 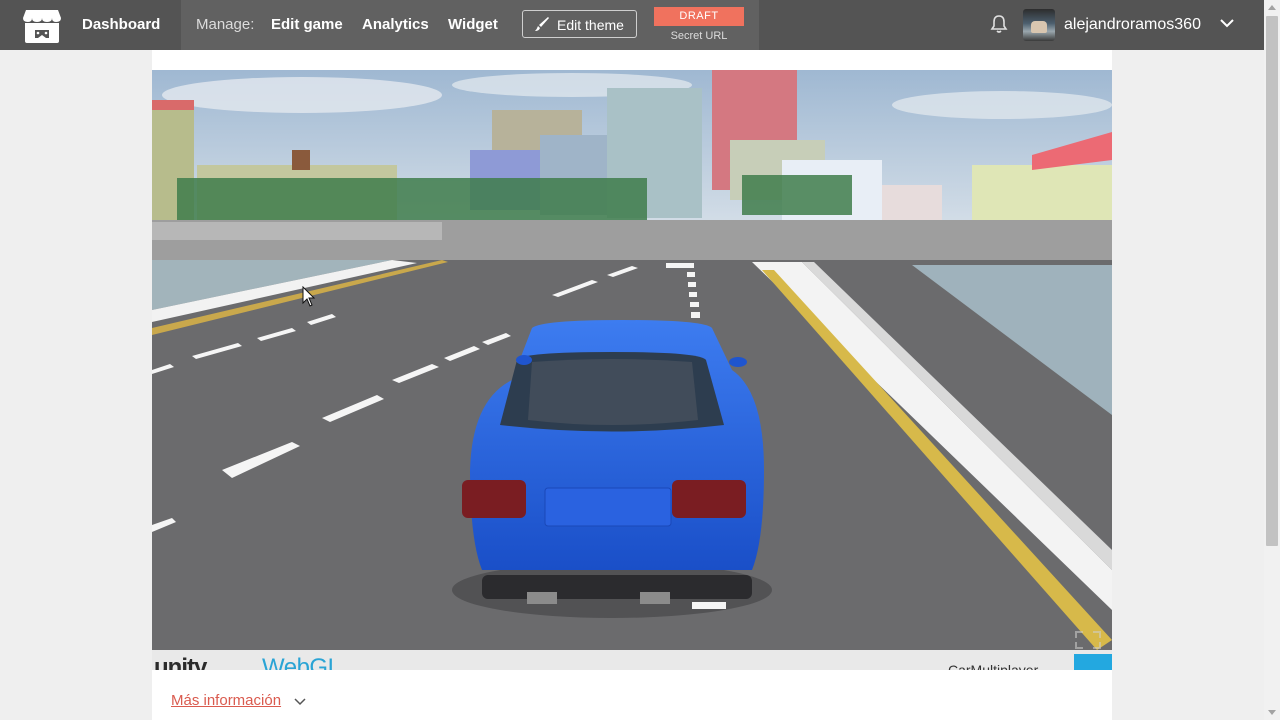 I want to click on manage-label: Manage:, so click(x=225, y=24).